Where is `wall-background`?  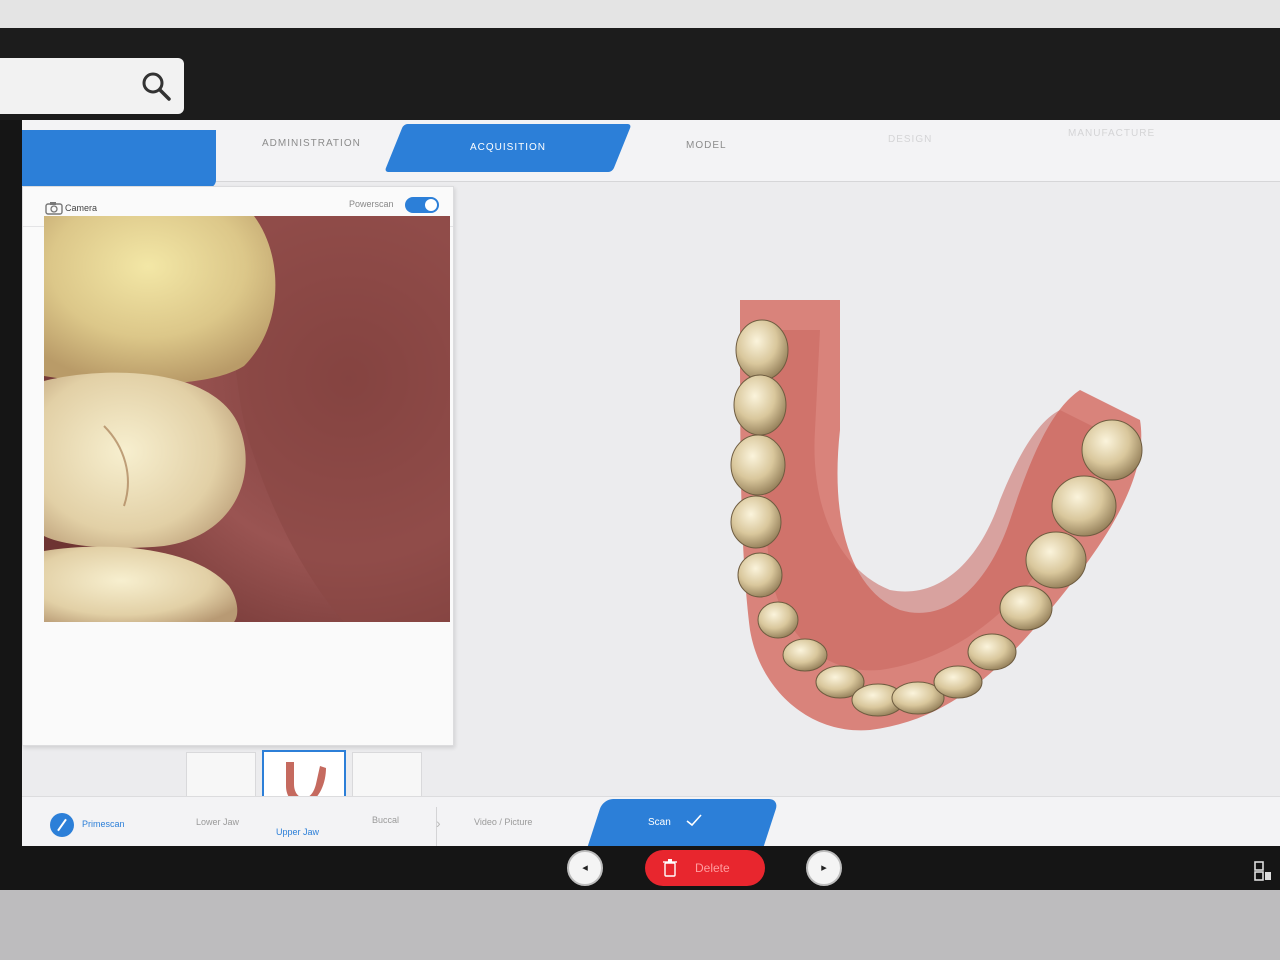 wall-background is located at coordinates (640, 15).